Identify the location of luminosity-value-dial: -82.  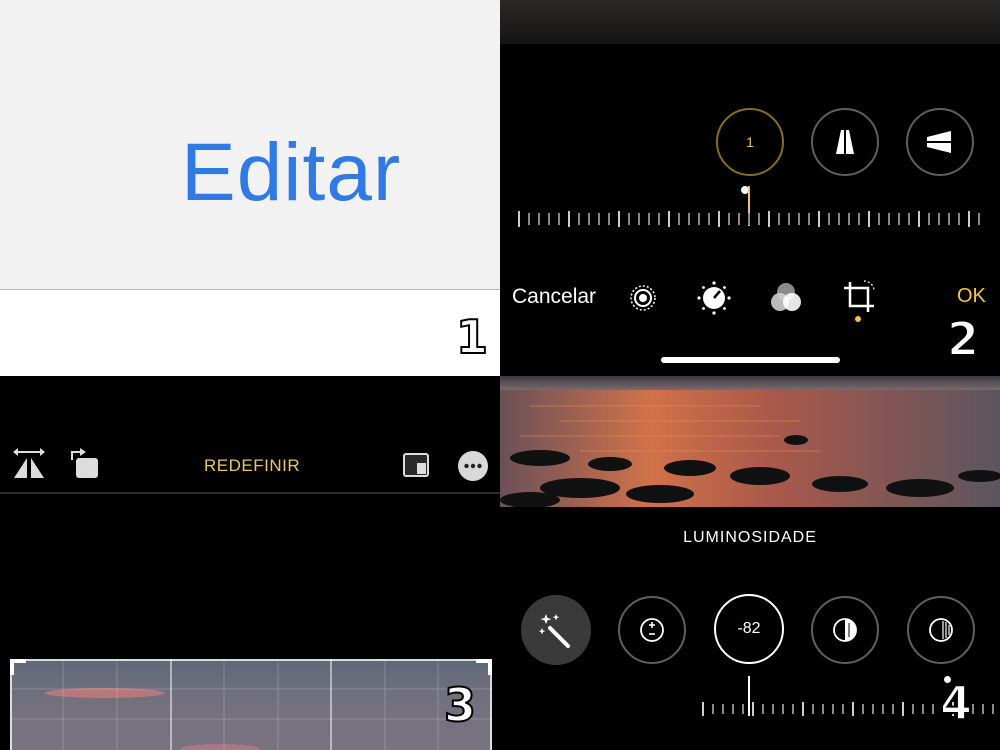
(749, 629).